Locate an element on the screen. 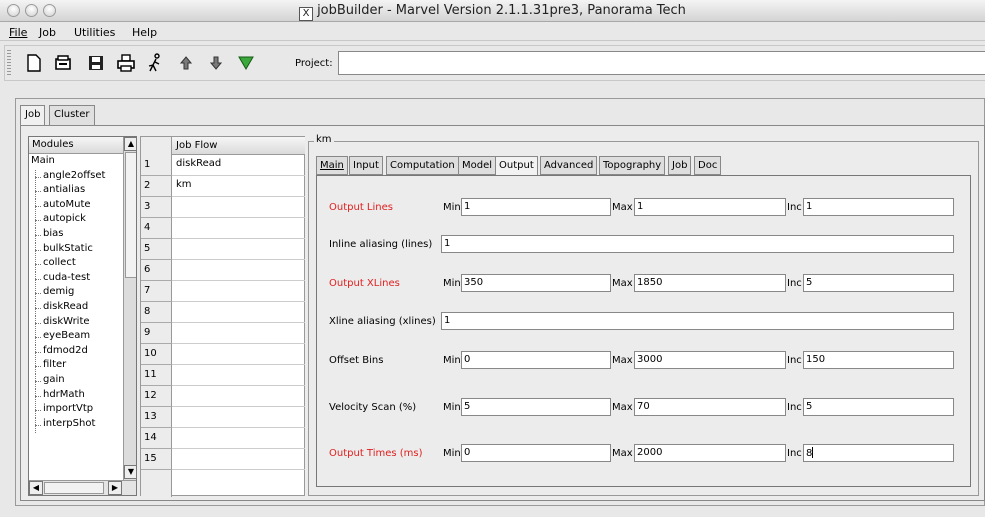 The height and width of the screenshot is (517, 985). save-icon is located at coordinates (96, 63).